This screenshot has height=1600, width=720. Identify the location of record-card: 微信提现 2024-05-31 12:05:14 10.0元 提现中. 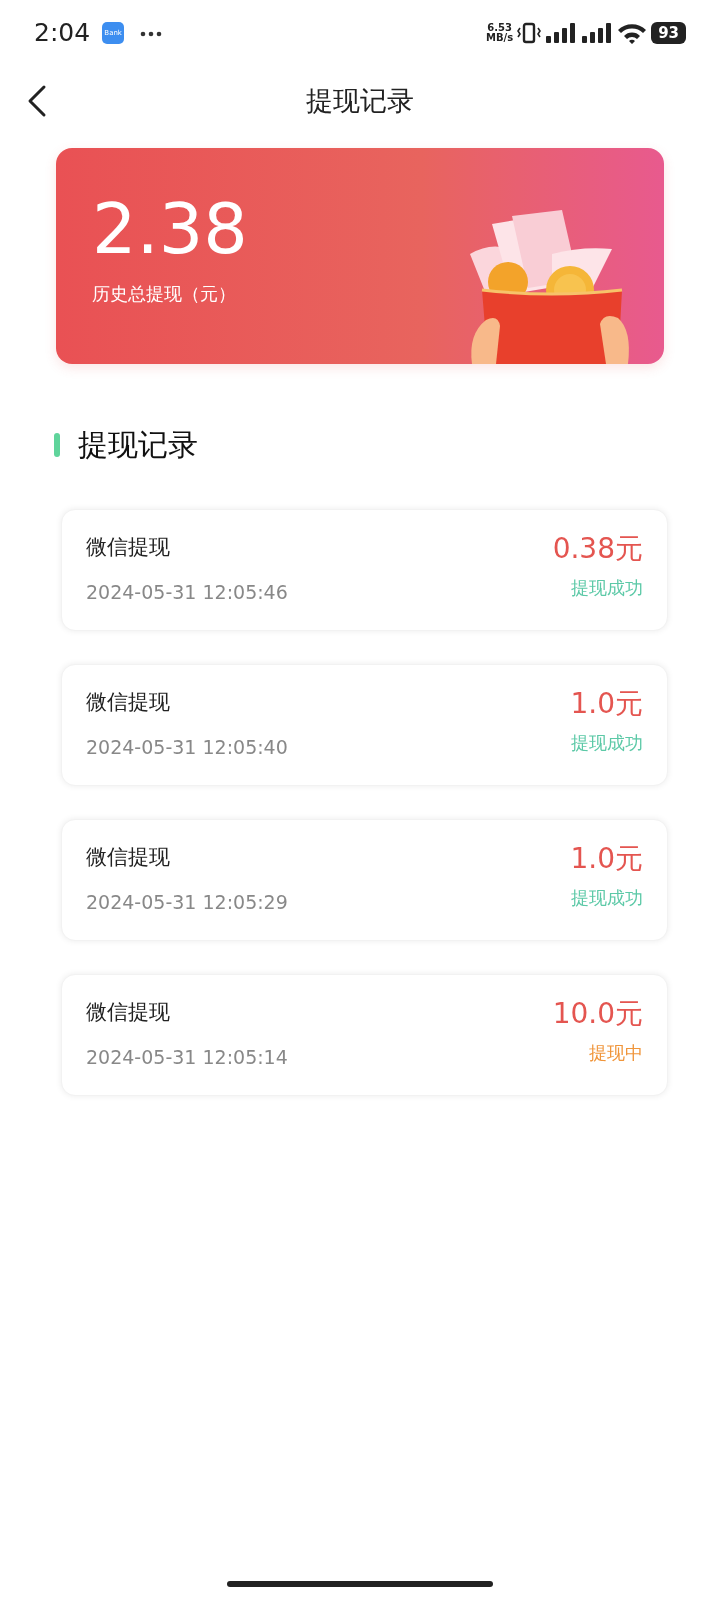
(364, 1035).